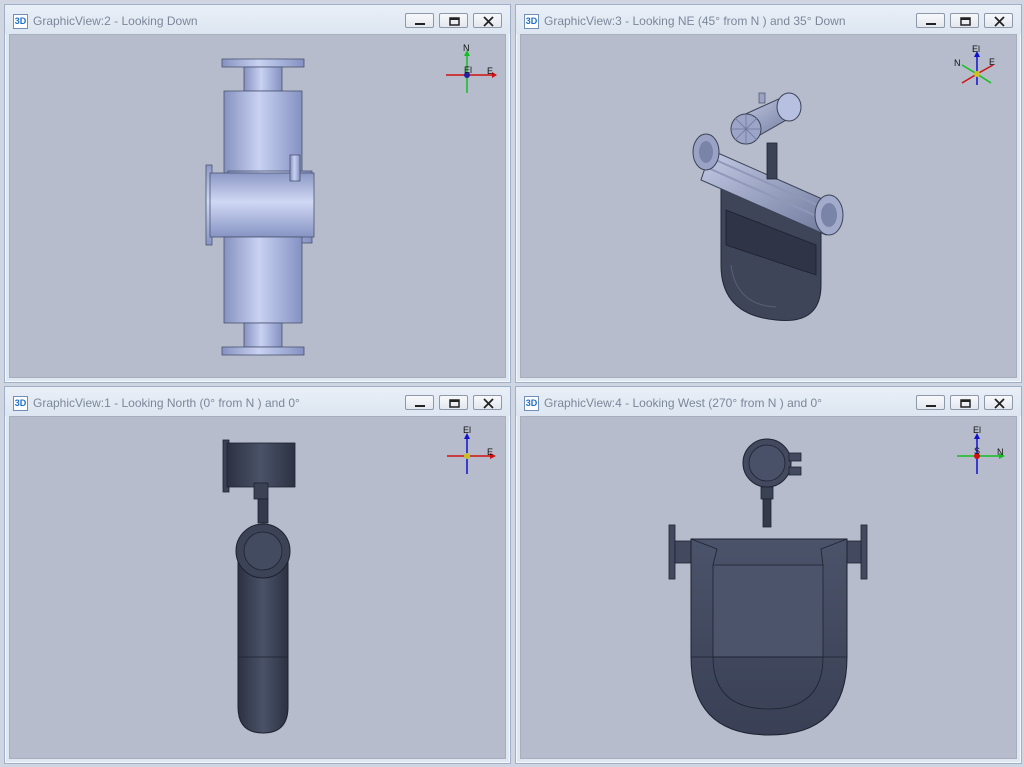 The width and height of the screenshot is (1024, 767). What do you see at coordinates (257, 19) in the screenshot?
I see `title-bar: 3D GraphicView:2 - Looking Down` at bounding box center [257, 19].